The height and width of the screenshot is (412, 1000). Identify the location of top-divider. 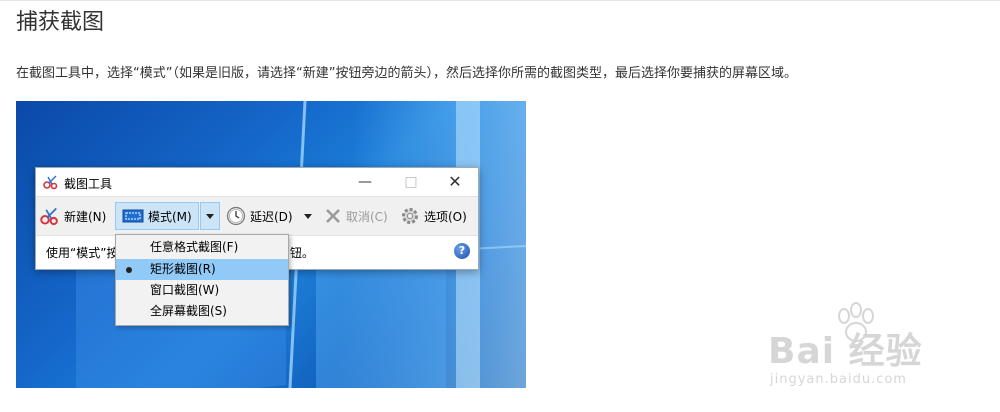
(500, 0).